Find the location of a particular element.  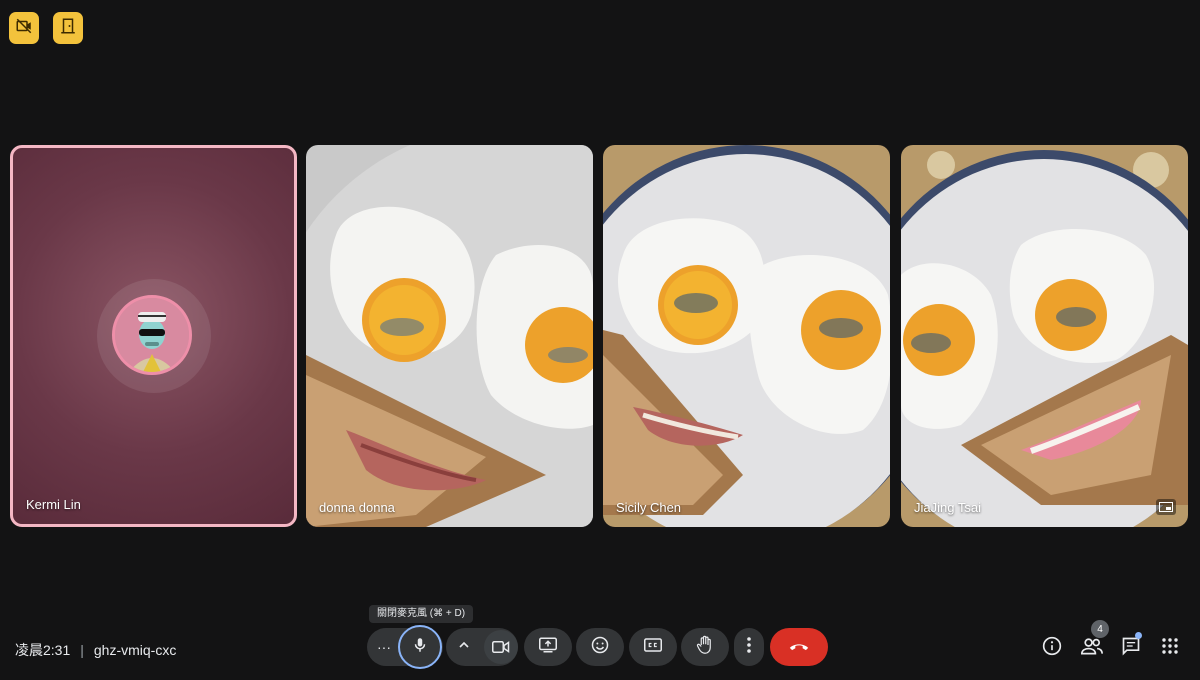

participant-tile: JiaJing Tsai is located at coordinates (1044, 336).